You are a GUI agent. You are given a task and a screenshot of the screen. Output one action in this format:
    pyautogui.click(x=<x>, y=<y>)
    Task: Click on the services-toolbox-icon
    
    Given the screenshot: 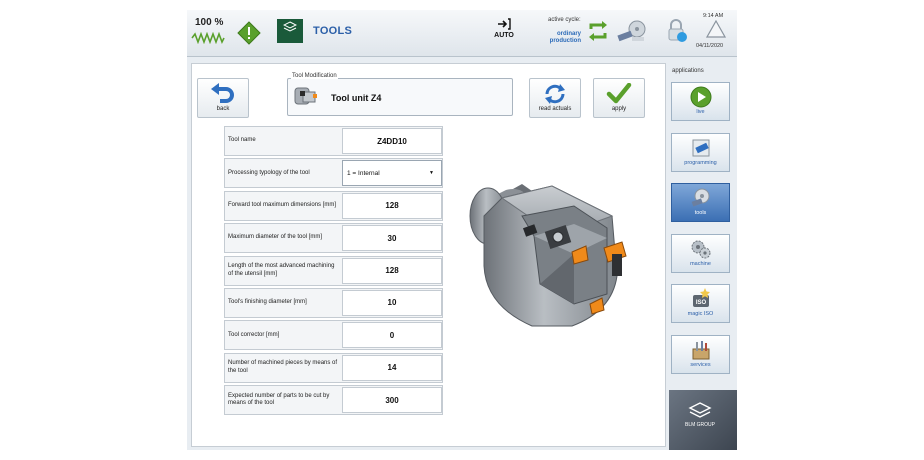 What is the action you would take?
    pyautogui.click(x=700, y=350)
    